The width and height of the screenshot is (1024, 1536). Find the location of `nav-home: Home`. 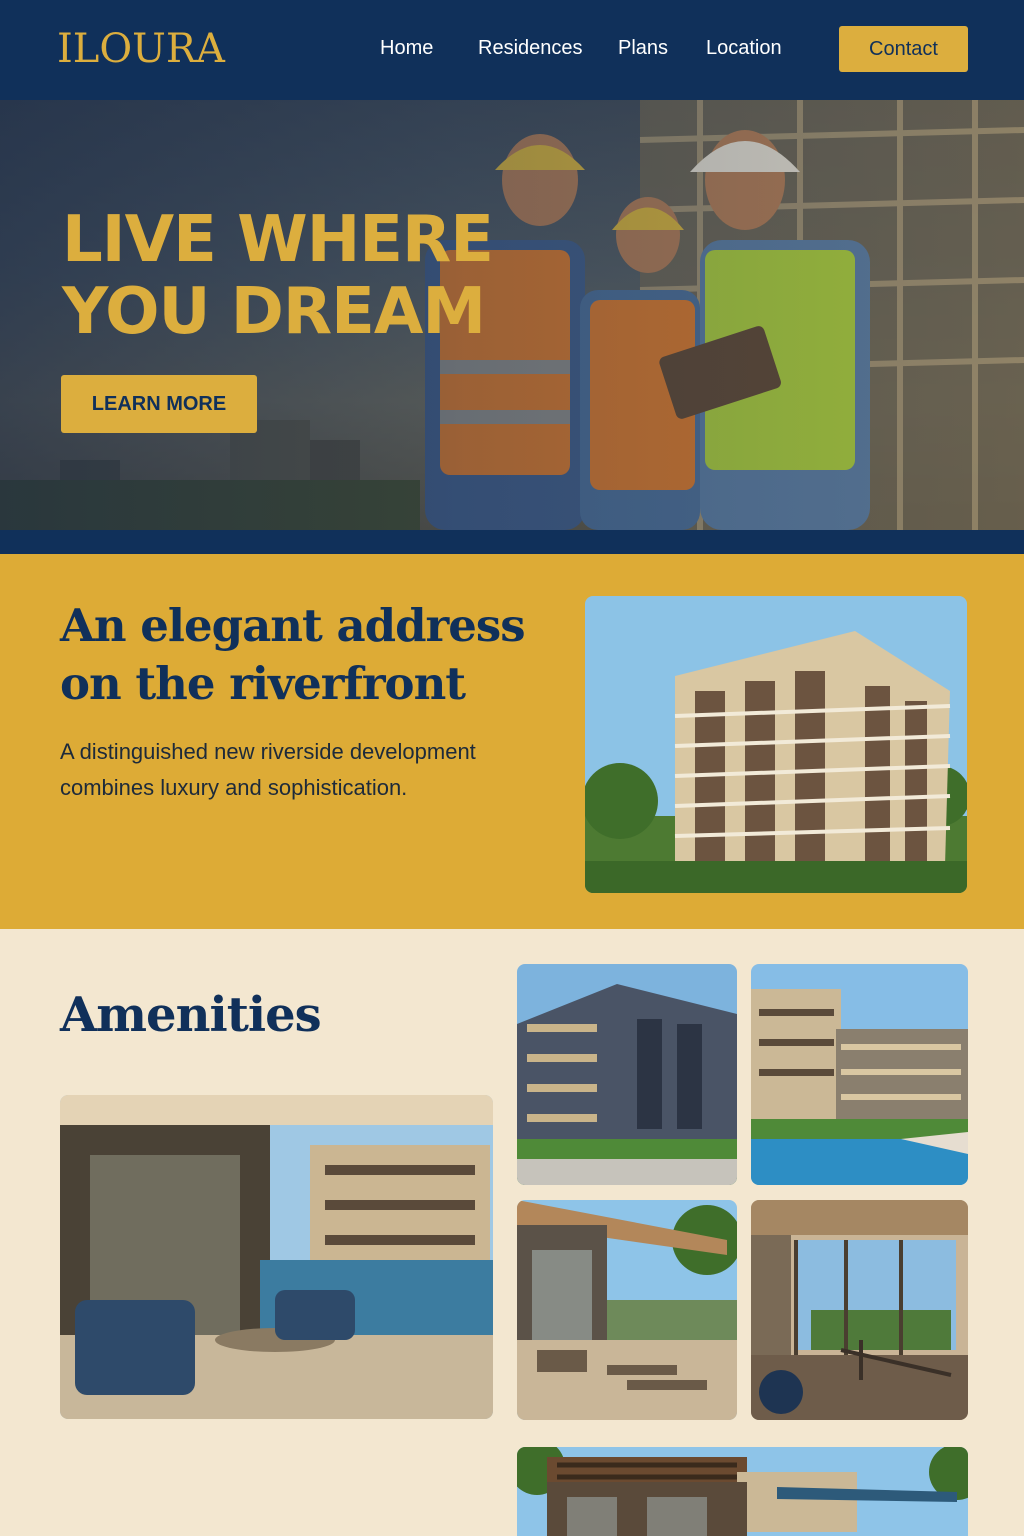

nav-home: Home is located at coordinates (406, 48).